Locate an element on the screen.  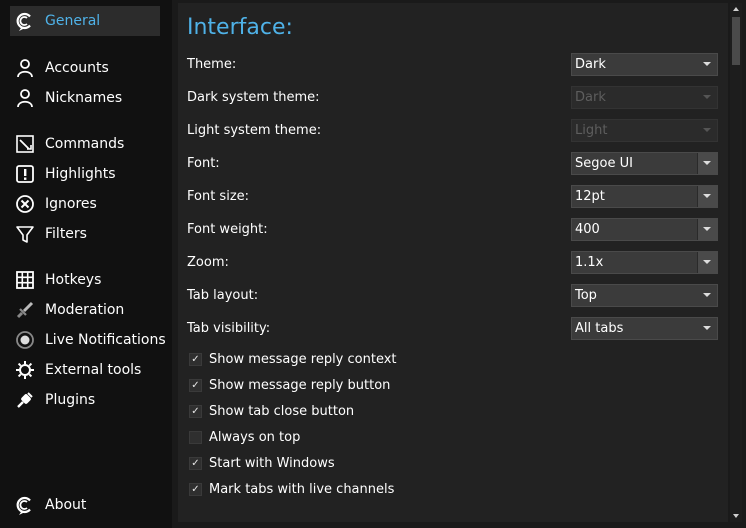
funnel-icon is located at coordinates (25, 234).